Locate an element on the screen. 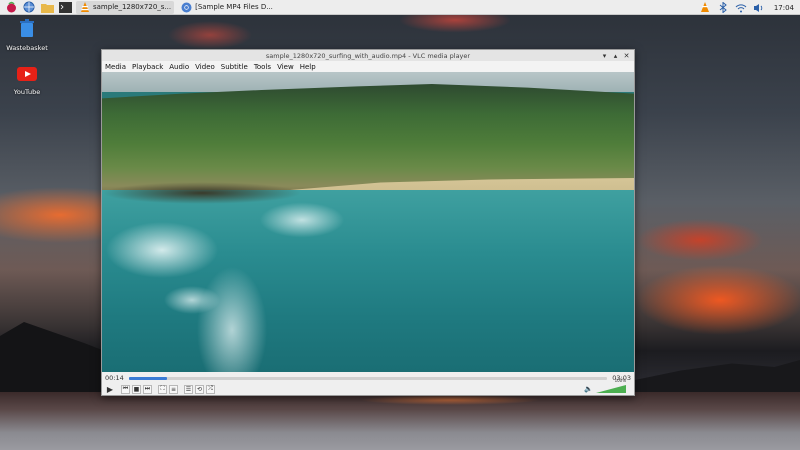  volume-icon is located at coordinates (759, 8).